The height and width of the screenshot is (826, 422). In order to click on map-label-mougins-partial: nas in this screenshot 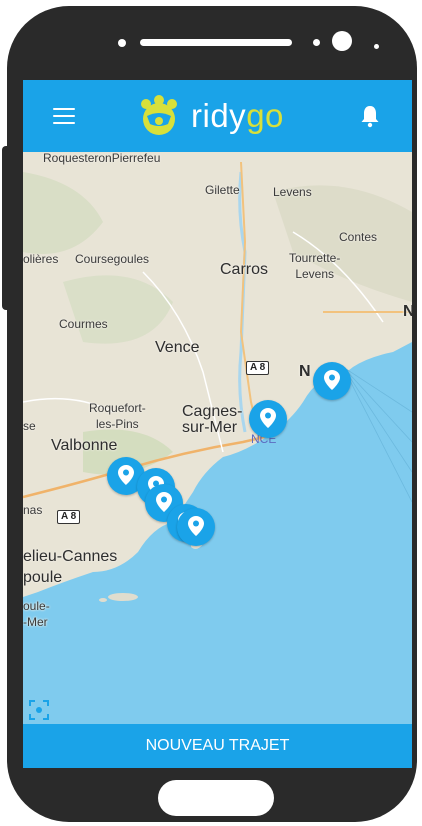, I will do `click(33, 510)`.